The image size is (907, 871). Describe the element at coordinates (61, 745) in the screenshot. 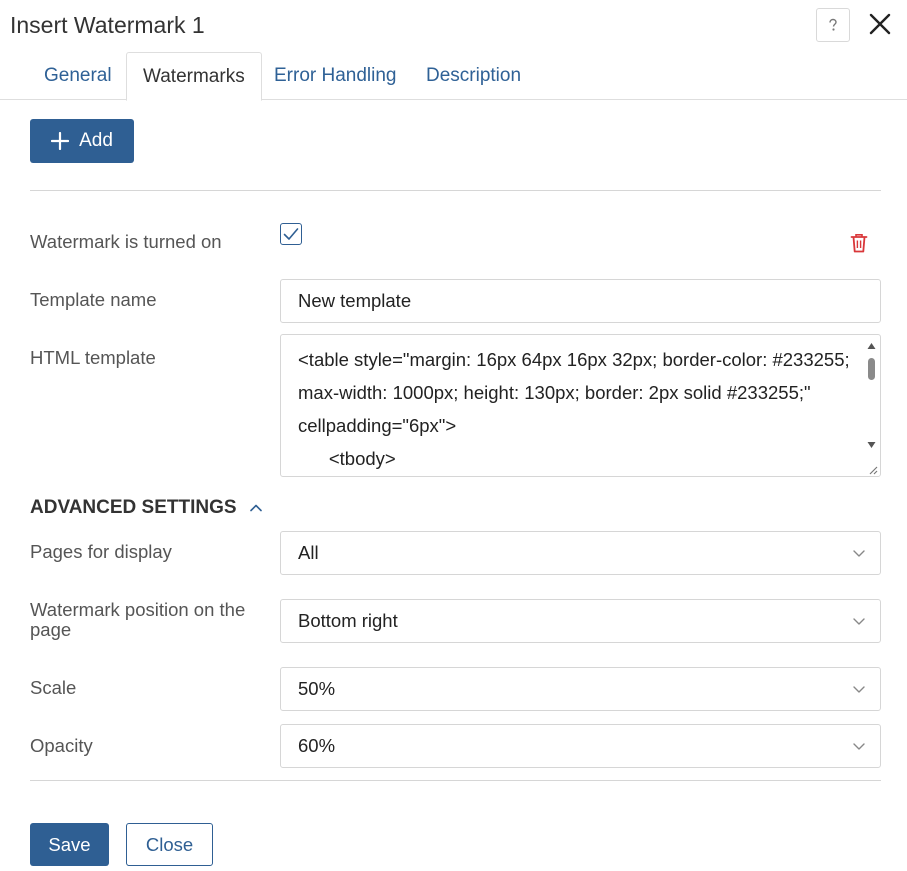

I see `opacity-label: Opacity` at that location.